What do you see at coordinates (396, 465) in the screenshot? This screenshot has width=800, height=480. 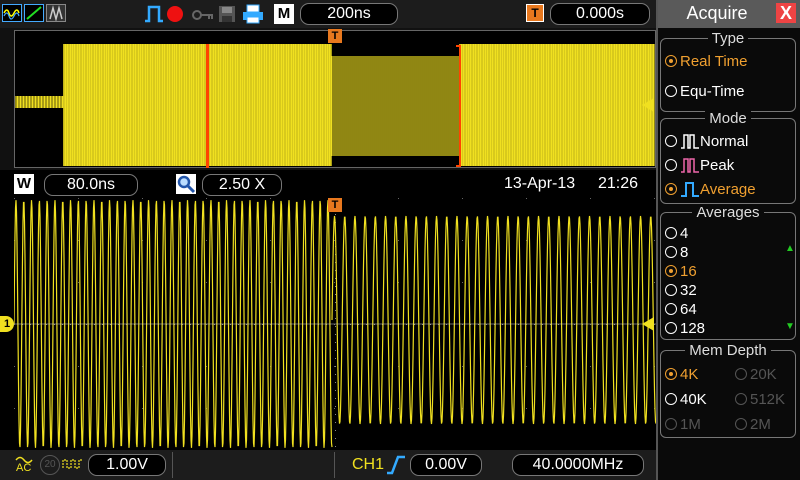 I see `rising-edge-icon` at bounding box center [396, 465].